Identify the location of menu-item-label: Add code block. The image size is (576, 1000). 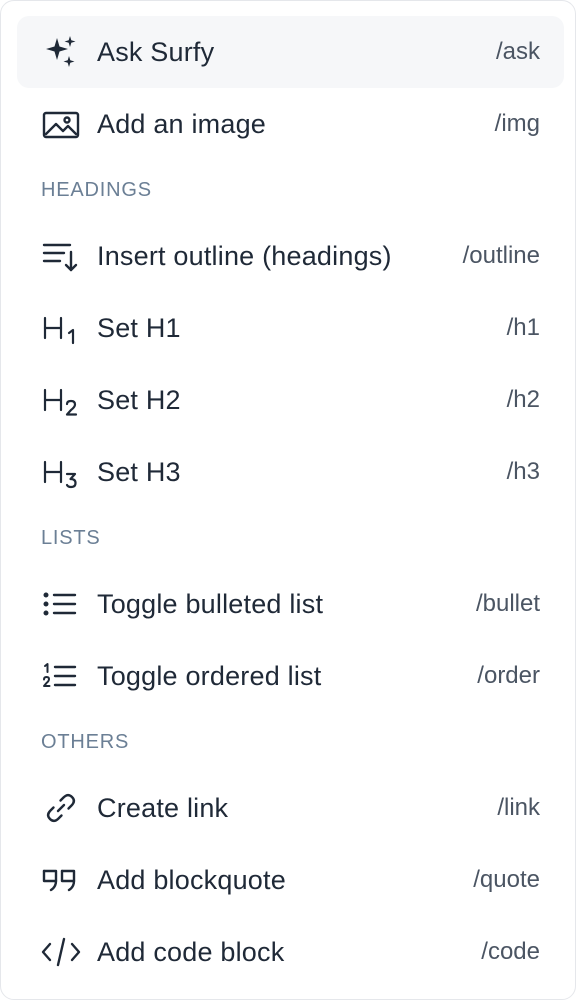
(191, 951).